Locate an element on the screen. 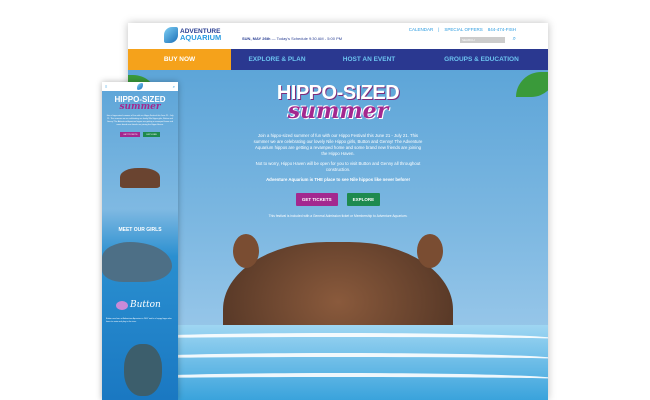 The height and width of the screenshot is (400, 650). nav-groups-education: GROUPS & EDUCATION is located at coordinates (481, 59).